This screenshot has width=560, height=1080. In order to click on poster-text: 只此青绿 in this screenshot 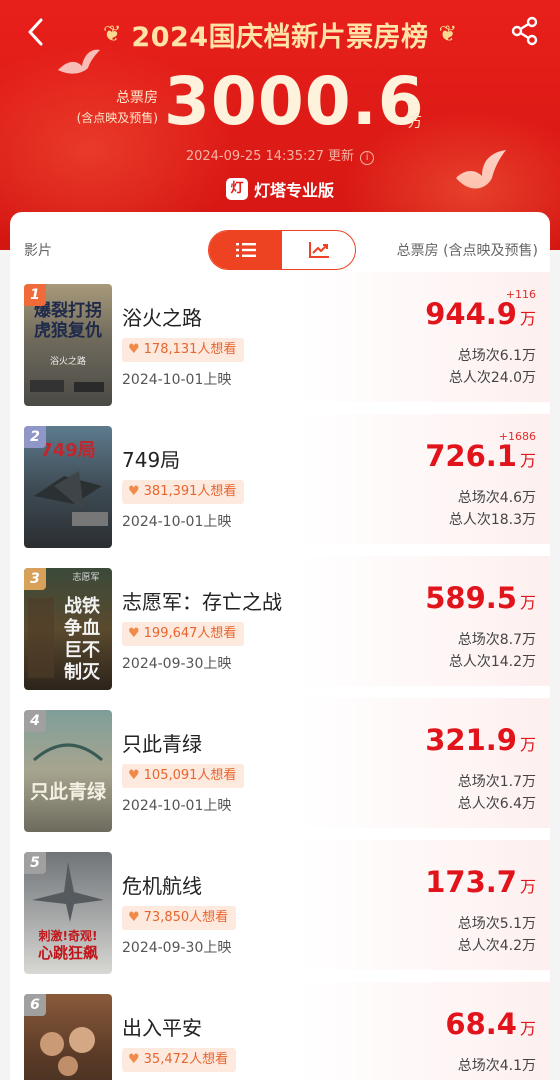, I will do `click(68, 791)`.